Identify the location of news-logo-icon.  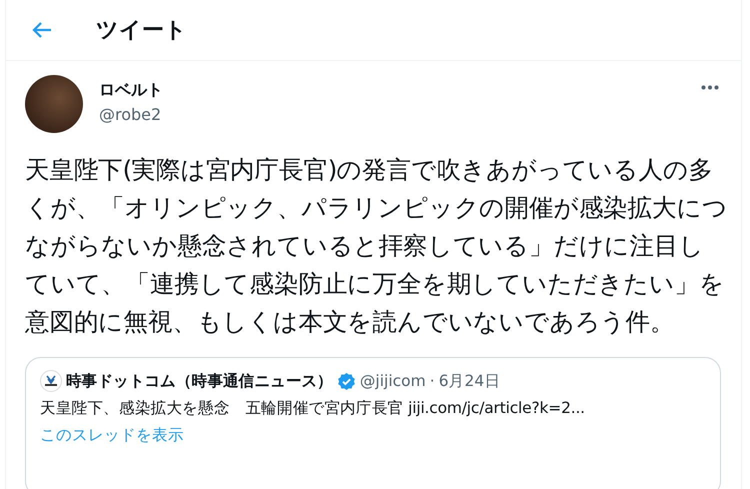
(51, 381).